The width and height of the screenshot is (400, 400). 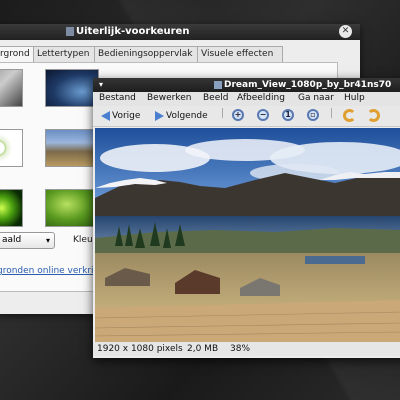 I want to click on tab-fonts: Lettertypen, so click(x=65, y=54).